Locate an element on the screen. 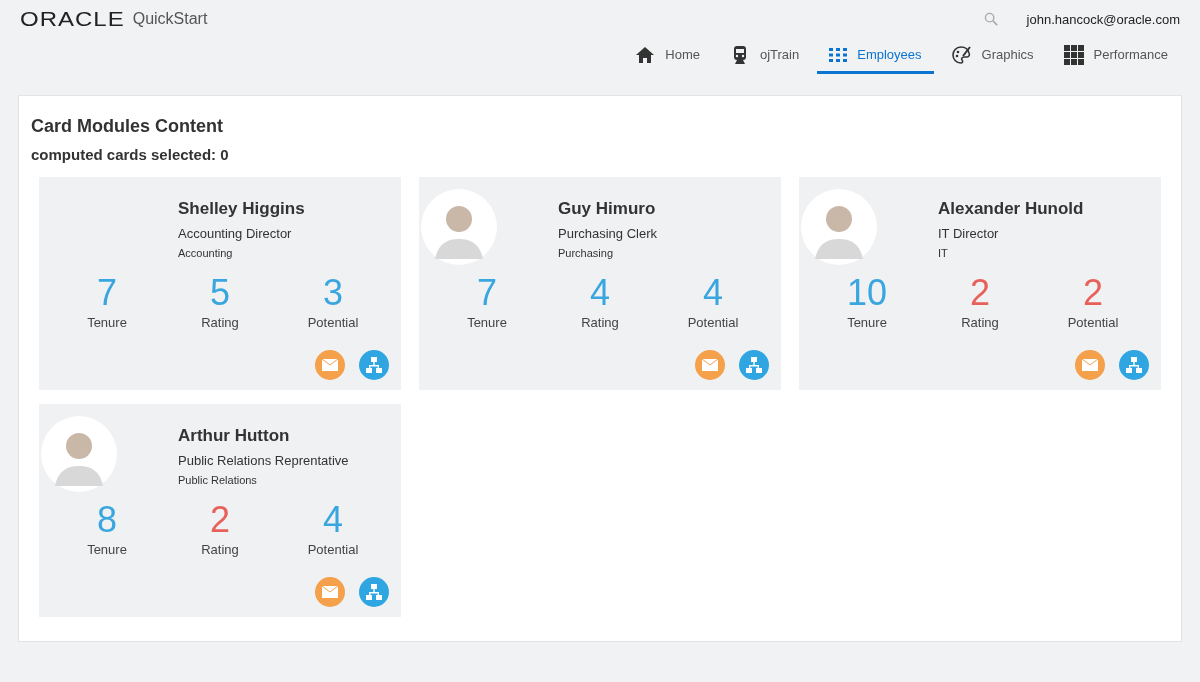  department: Accounting is located at coordinates (206, 253).